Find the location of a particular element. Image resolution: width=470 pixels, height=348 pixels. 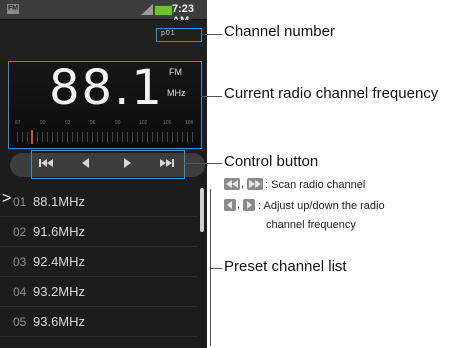

scale-label: 108 is located at coordinates (189, 123).